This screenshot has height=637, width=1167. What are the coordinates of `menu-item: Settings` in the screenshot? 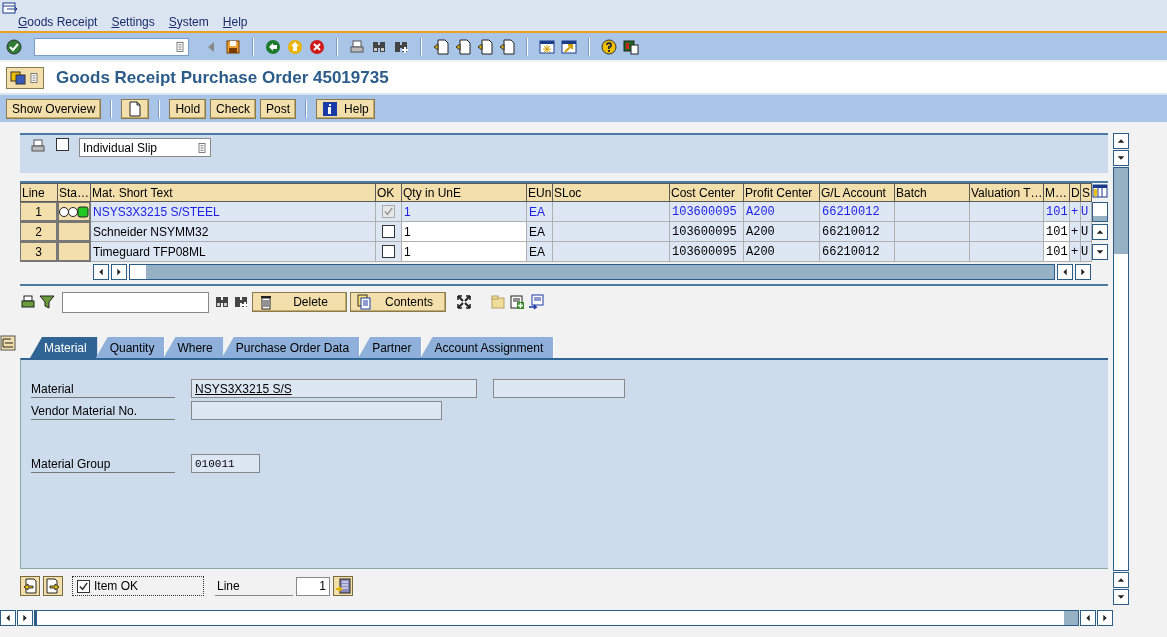 It's located at (133, 22).